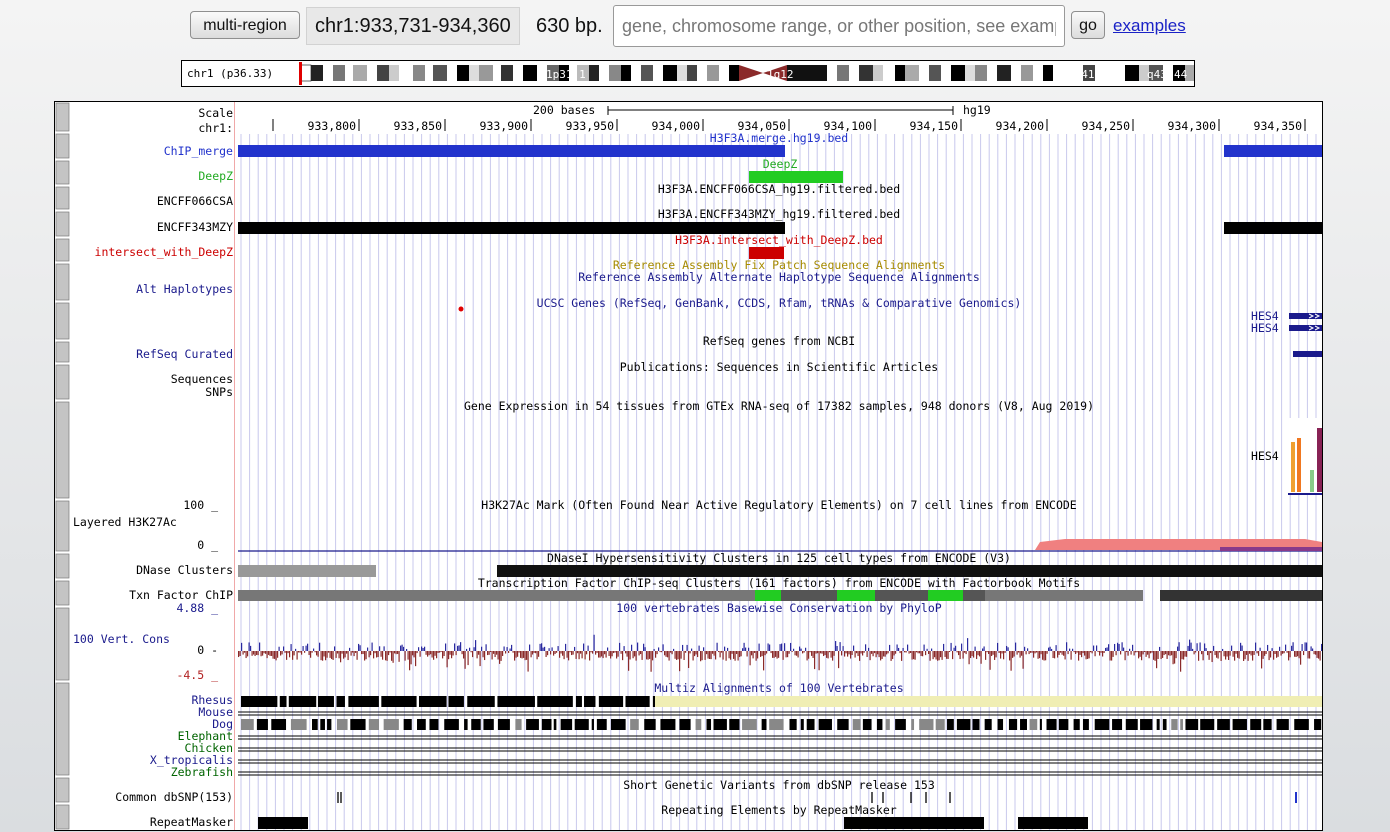 Image resolution: width=1390 pixels, height=832 pixels. Describe the element at coordinates (839, 26) in the screenshot. I see `search-input` at that location.